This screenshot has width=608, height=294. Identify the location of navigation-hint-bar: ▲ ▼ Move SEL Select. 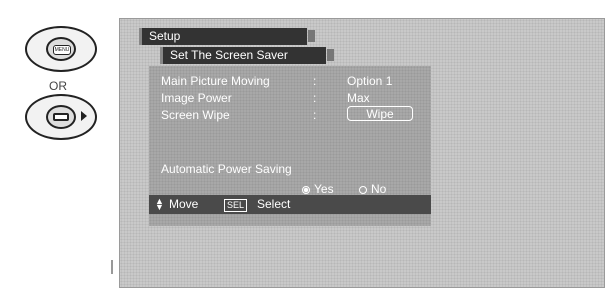
(290, 204).